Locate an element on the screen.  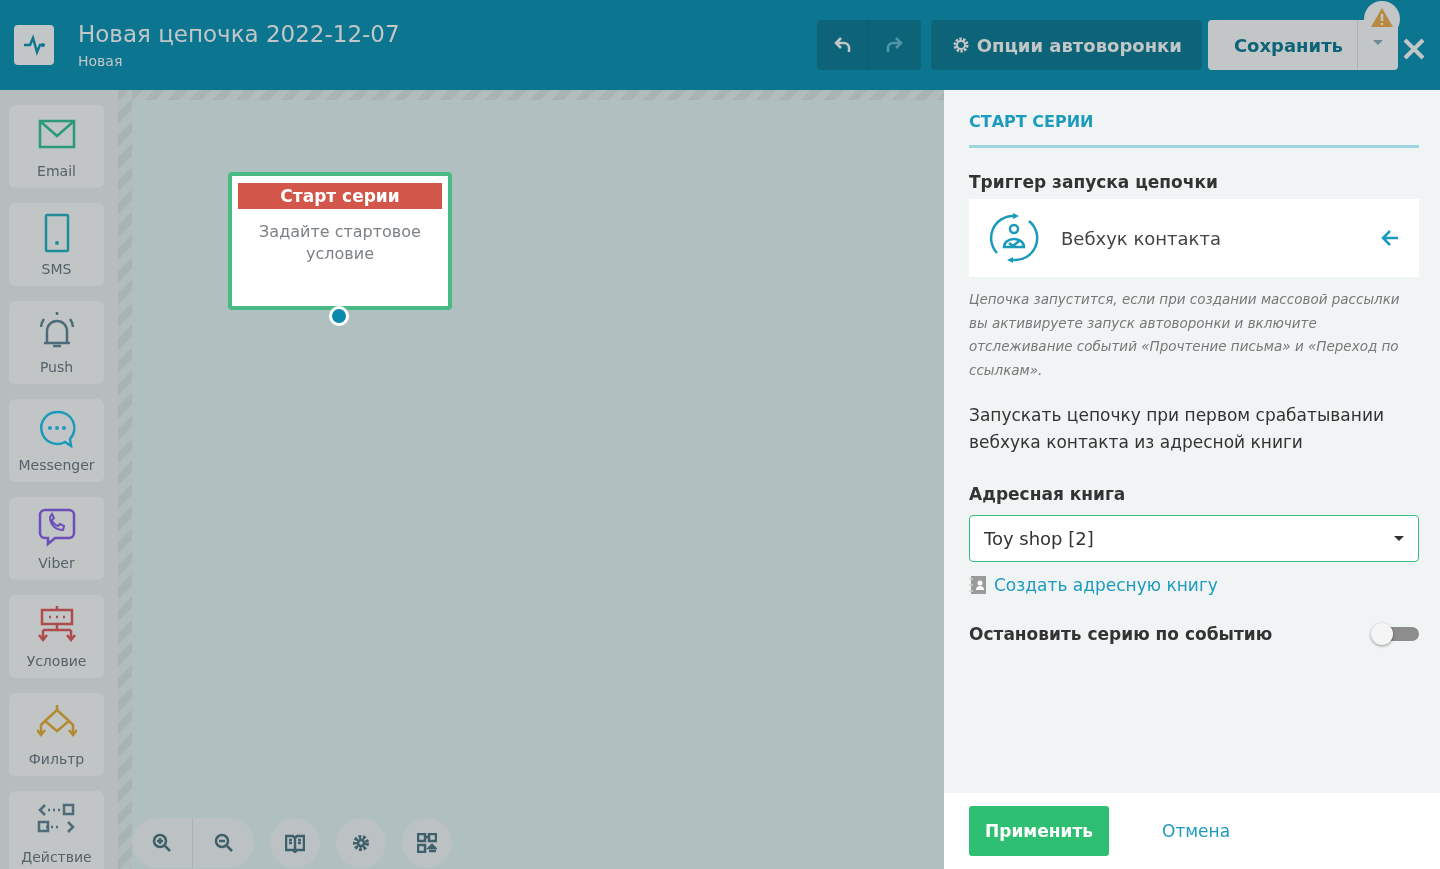
connector-port is located at coordinates (339, 316).